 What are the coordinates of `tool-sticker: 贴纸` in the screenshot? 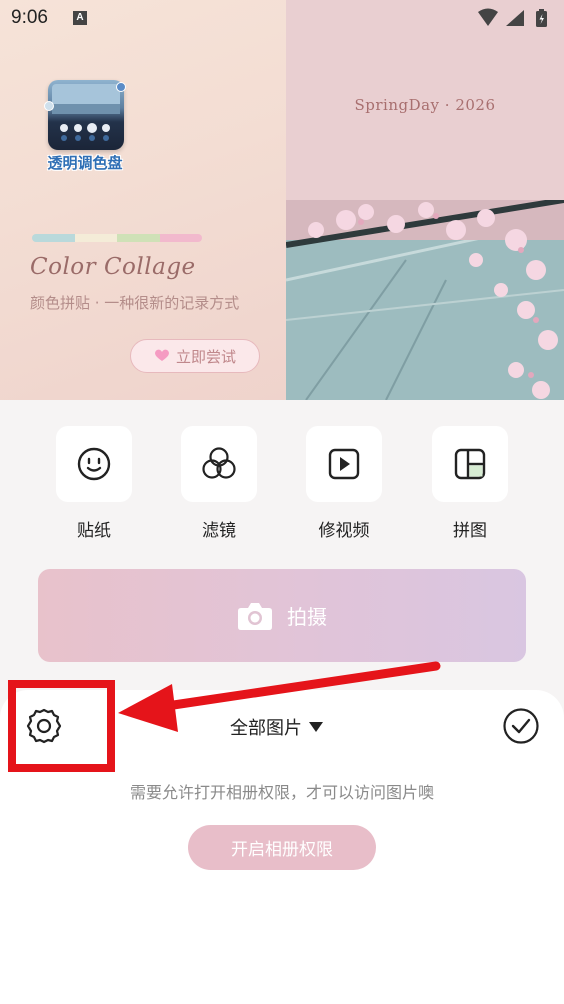 It's located at (94, 483).